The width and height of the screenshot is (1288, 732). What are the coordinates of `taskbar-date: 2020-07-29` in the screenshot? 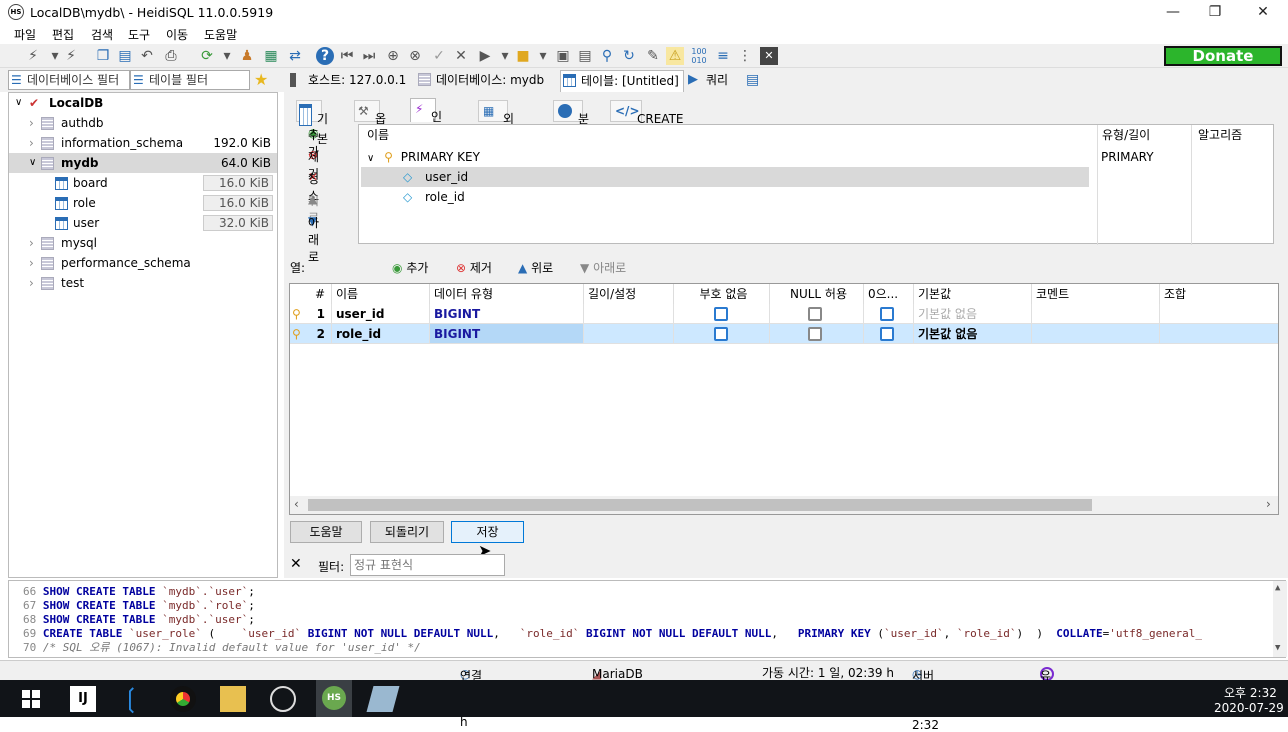 It's located at (1249, 708).